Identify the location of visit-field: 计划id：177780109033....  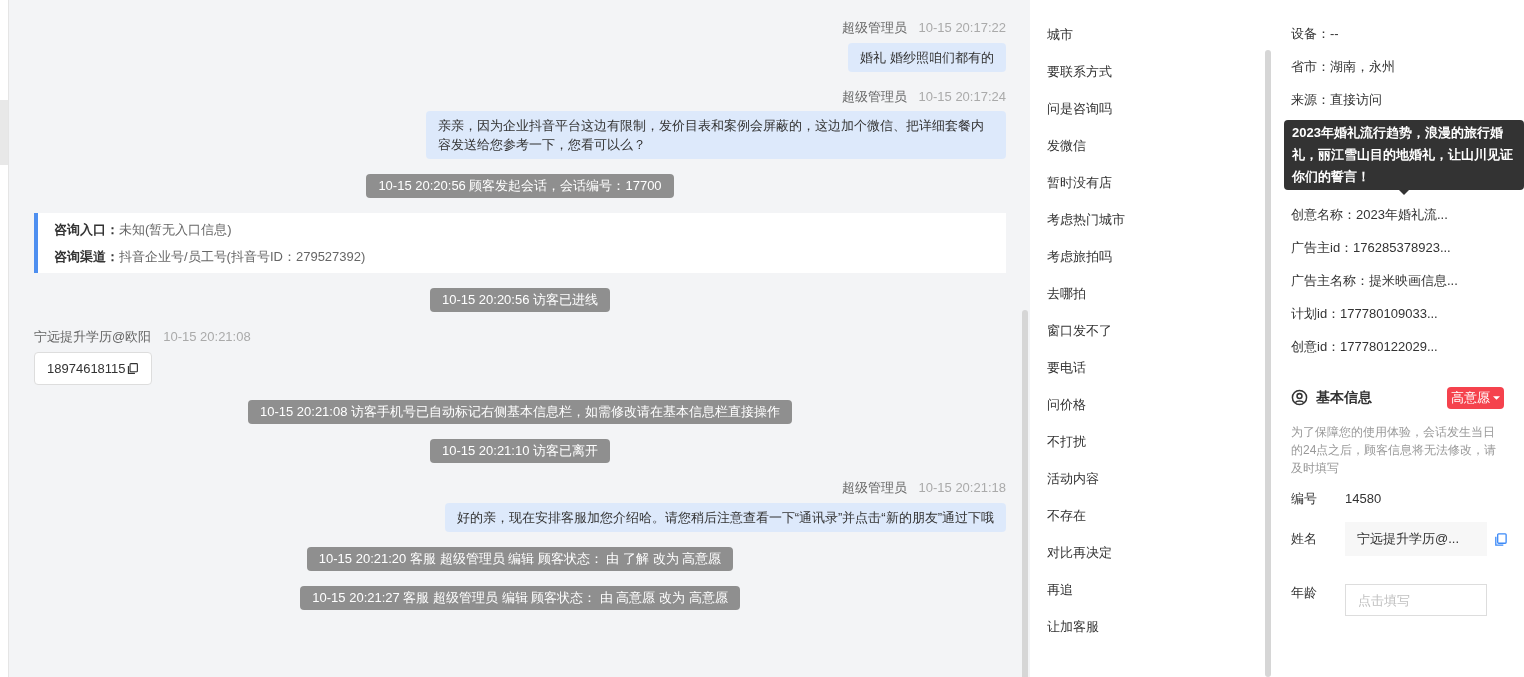
(1407, 314).